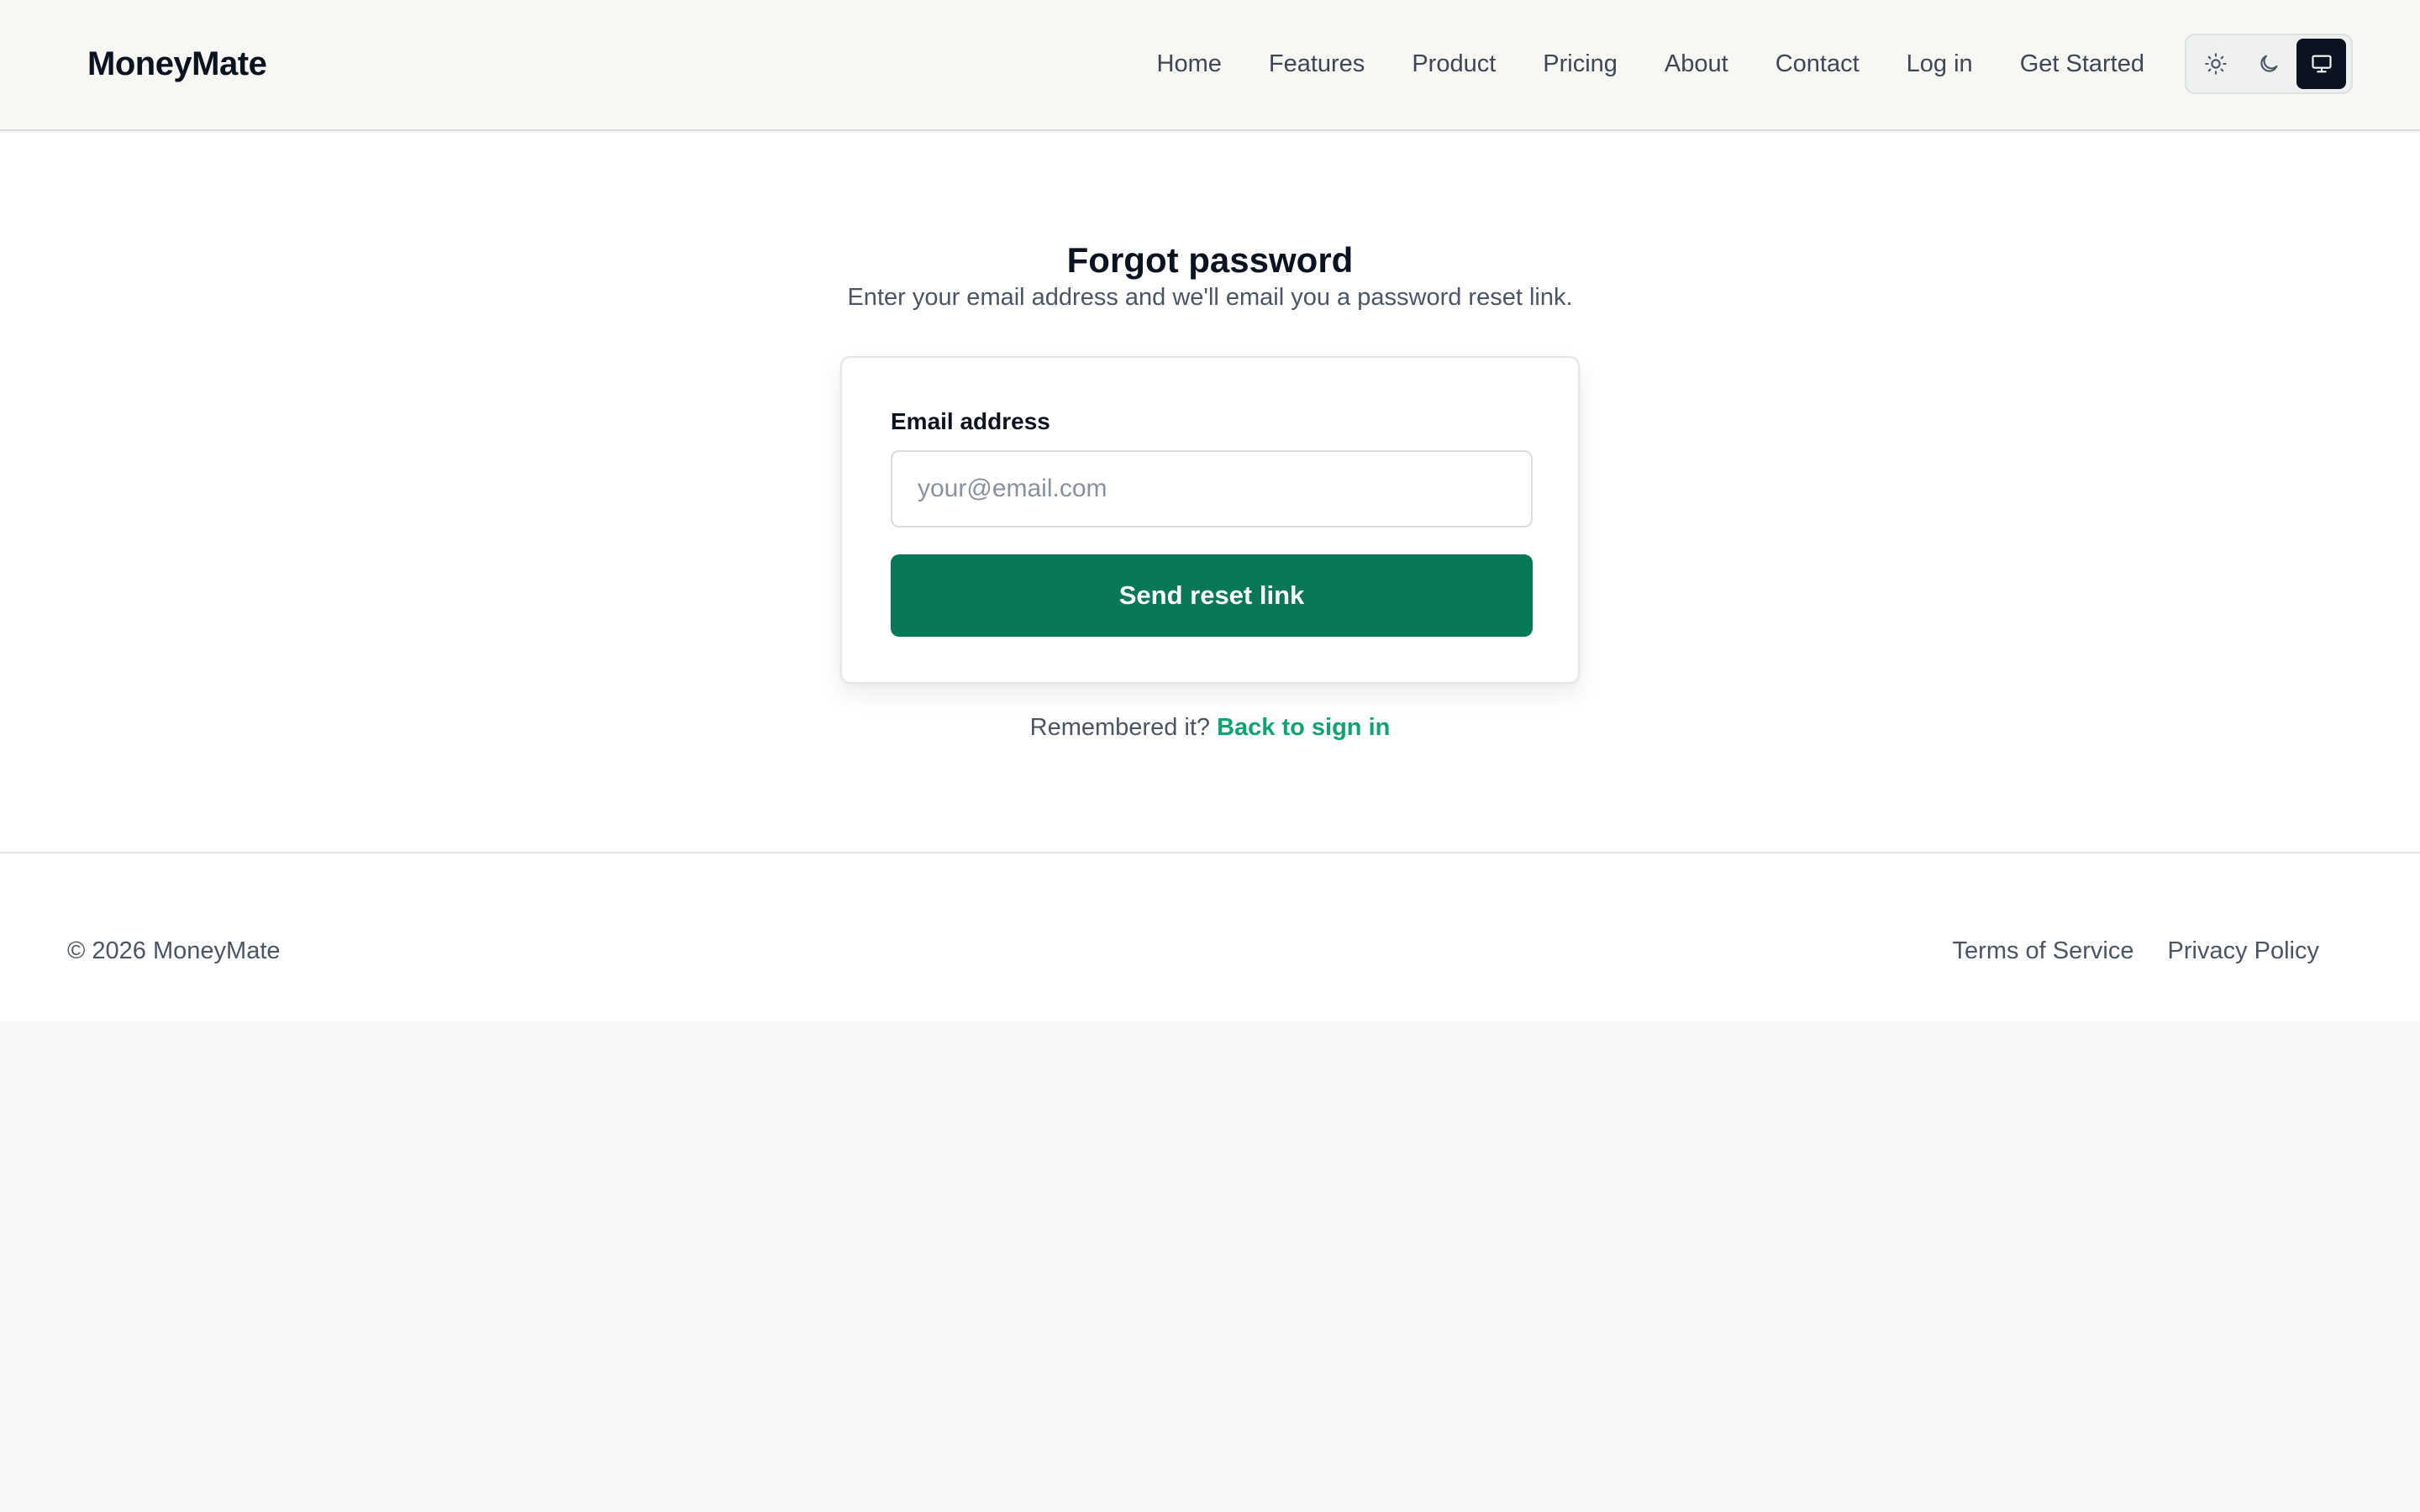  What do you see at coordinates (1818, 63) in the screenshot?
I see `nav-contact: Contact` at bounding box center [1818, 63].